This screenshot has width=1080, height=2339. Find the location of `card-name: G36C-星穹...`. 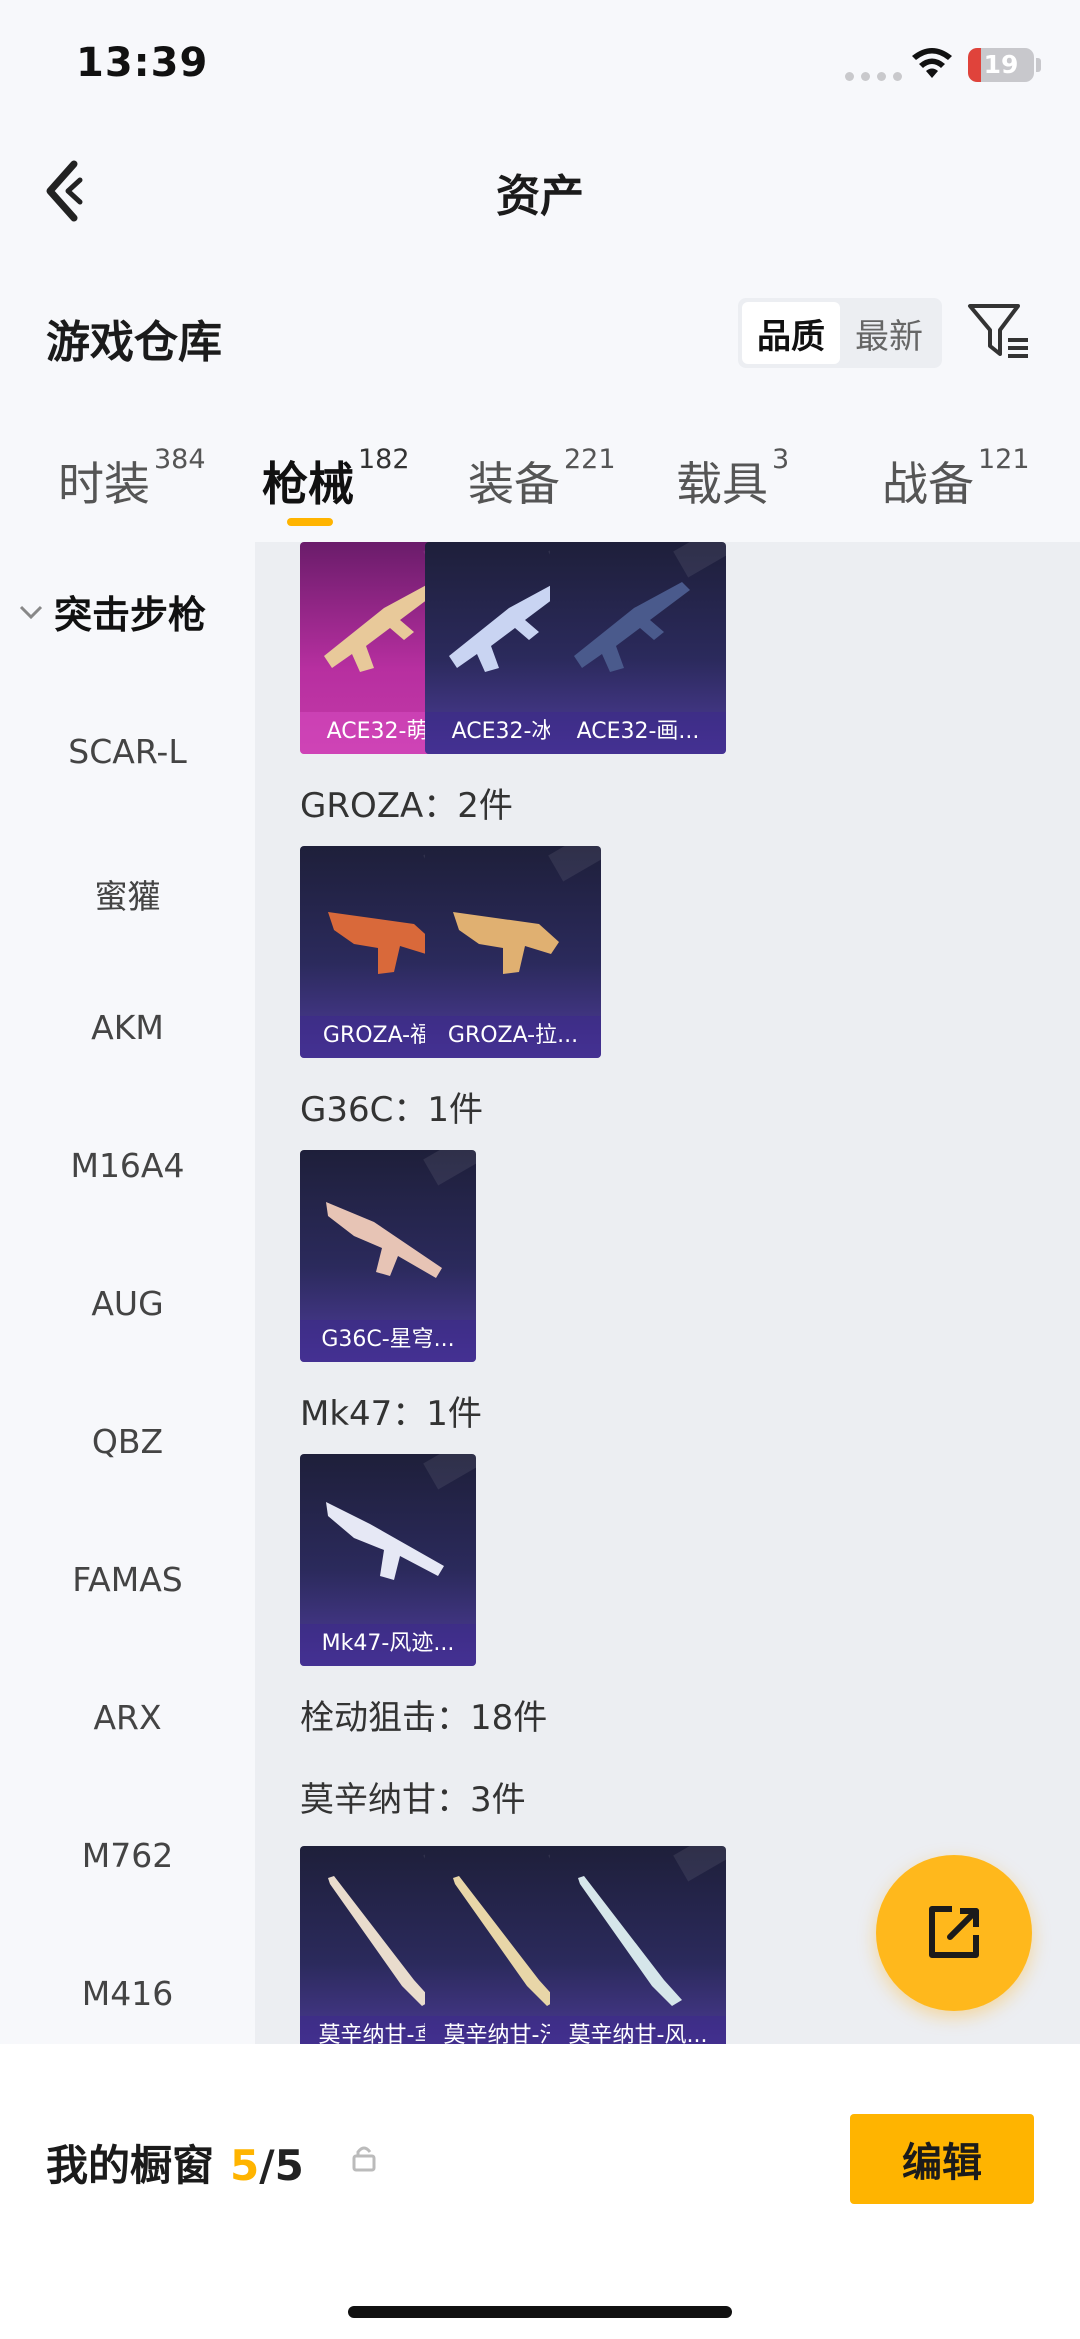

card-name: G36C-星穹... is located at coordinates (388, 1341).